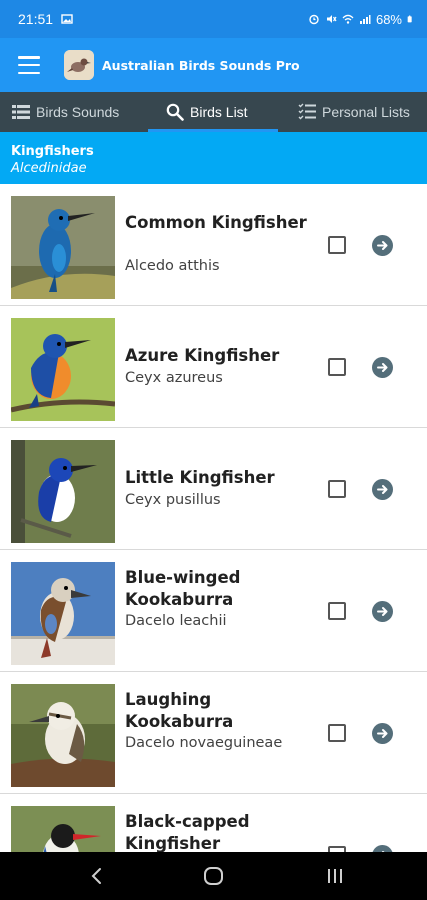 The height and width of the screenshot is (900, 427). Describe the element at coordinates (335, 876) in the screenshot. I see `recent-apps-icon` at that location.